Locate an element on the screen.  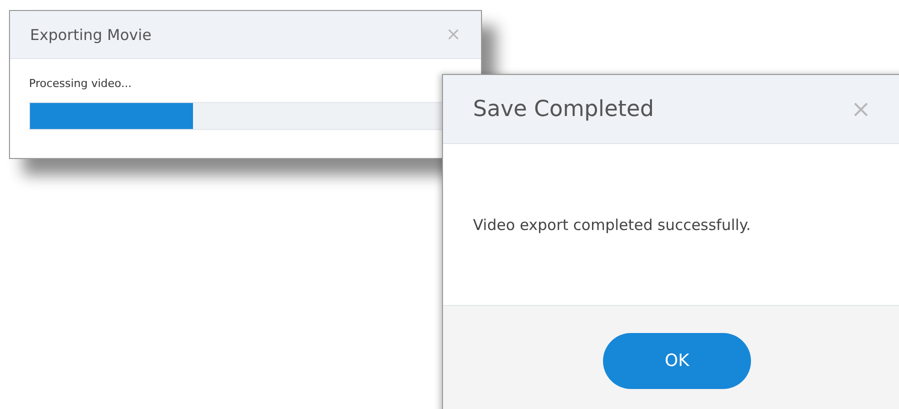
ok-button: OK is located at coordinates (677, 361).